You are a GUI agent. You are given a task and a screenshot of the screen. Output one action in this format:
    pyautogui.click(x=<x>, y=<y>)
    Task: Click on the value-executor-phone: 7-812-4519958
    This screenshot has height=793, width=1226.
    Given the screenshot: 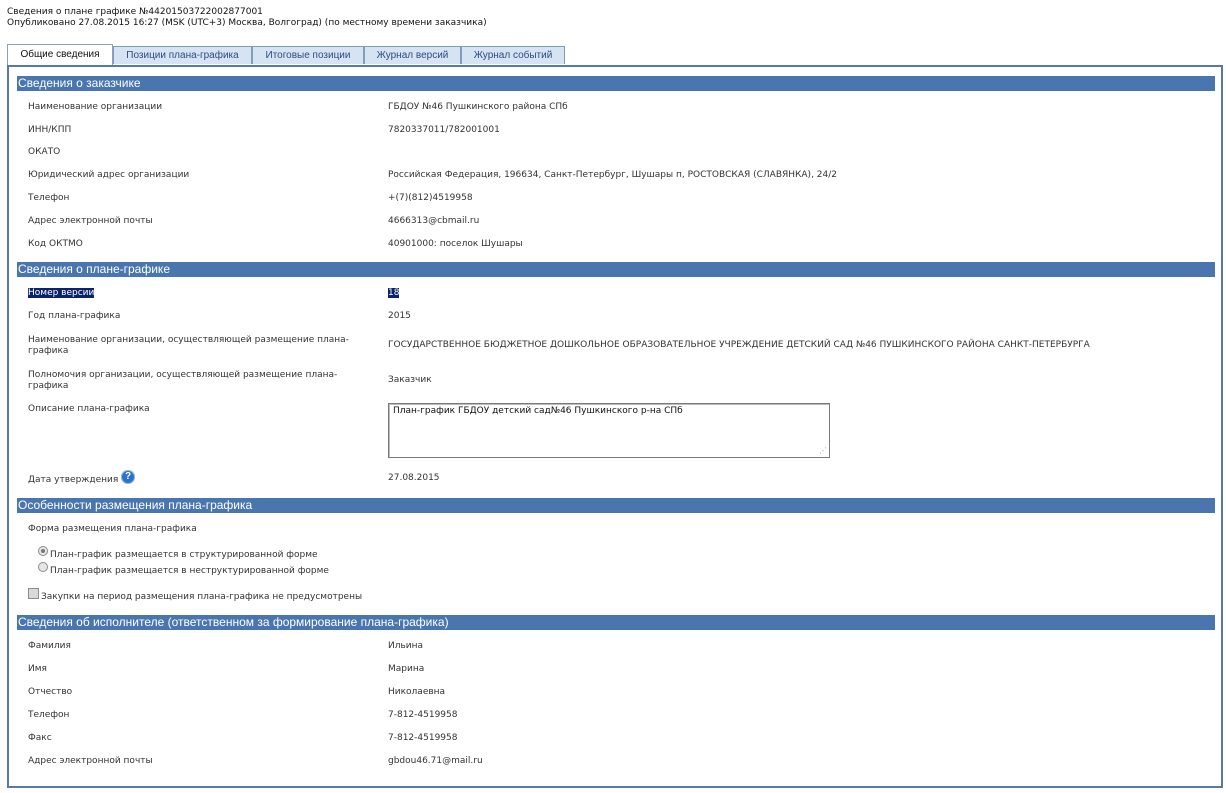 What is the action you would take?
    pyautogui.click(x=423, y=715)
    